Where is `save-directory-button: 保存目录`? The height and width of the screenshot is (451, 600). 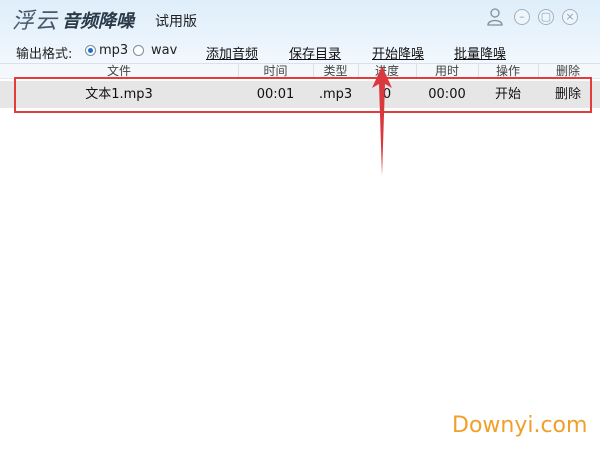 save-directory-button: 保存目录 is located at coordinates (315, 52).